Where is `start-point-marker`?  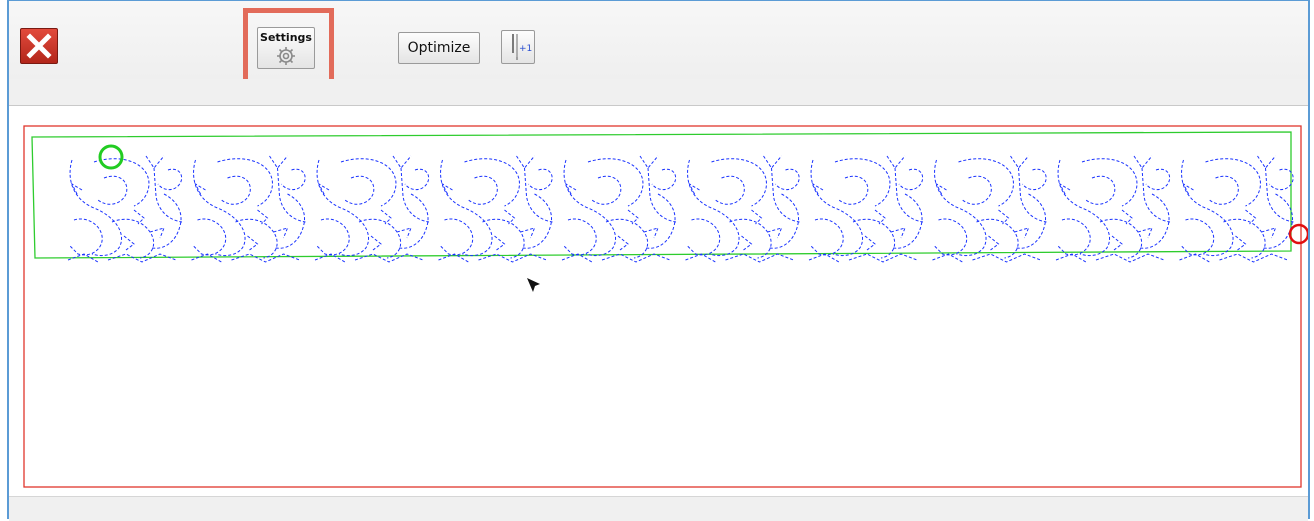 start-point-marker is located at coordinates (111, 157).